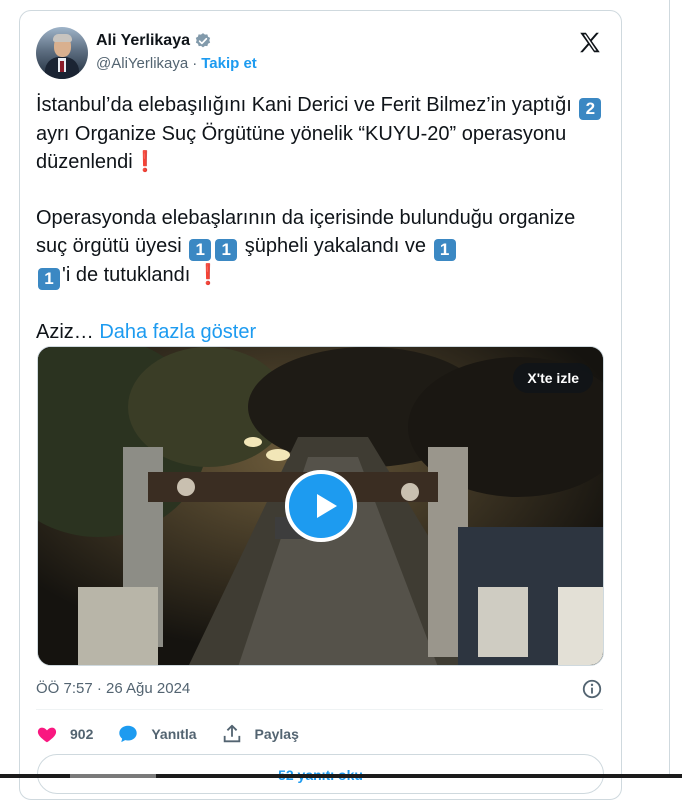 The image size is (682, 800). Describe the element at coordinates (335, 246) in the screenshot. I see `tweet-text-p2-b: şüpheli yakalandı ve` at that location.